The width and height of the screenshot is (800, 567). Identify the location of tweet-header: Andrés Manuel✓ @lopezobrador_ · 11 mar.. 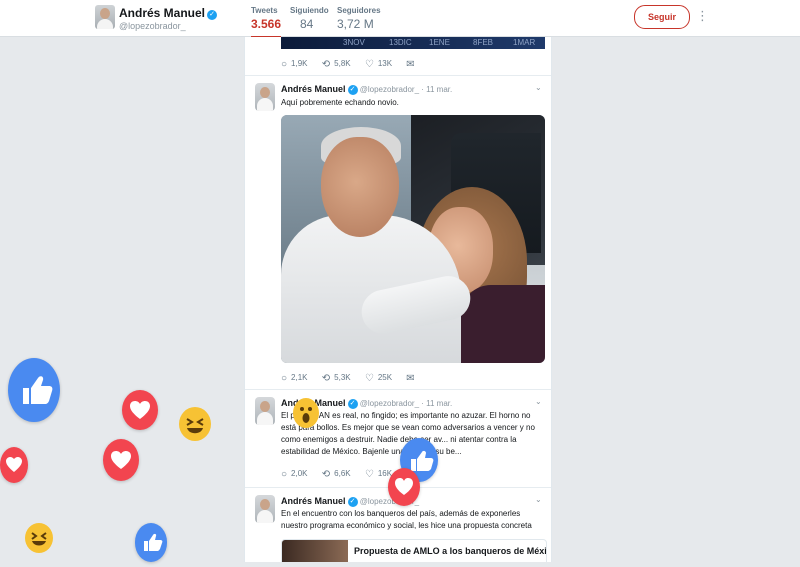
(366, 89).